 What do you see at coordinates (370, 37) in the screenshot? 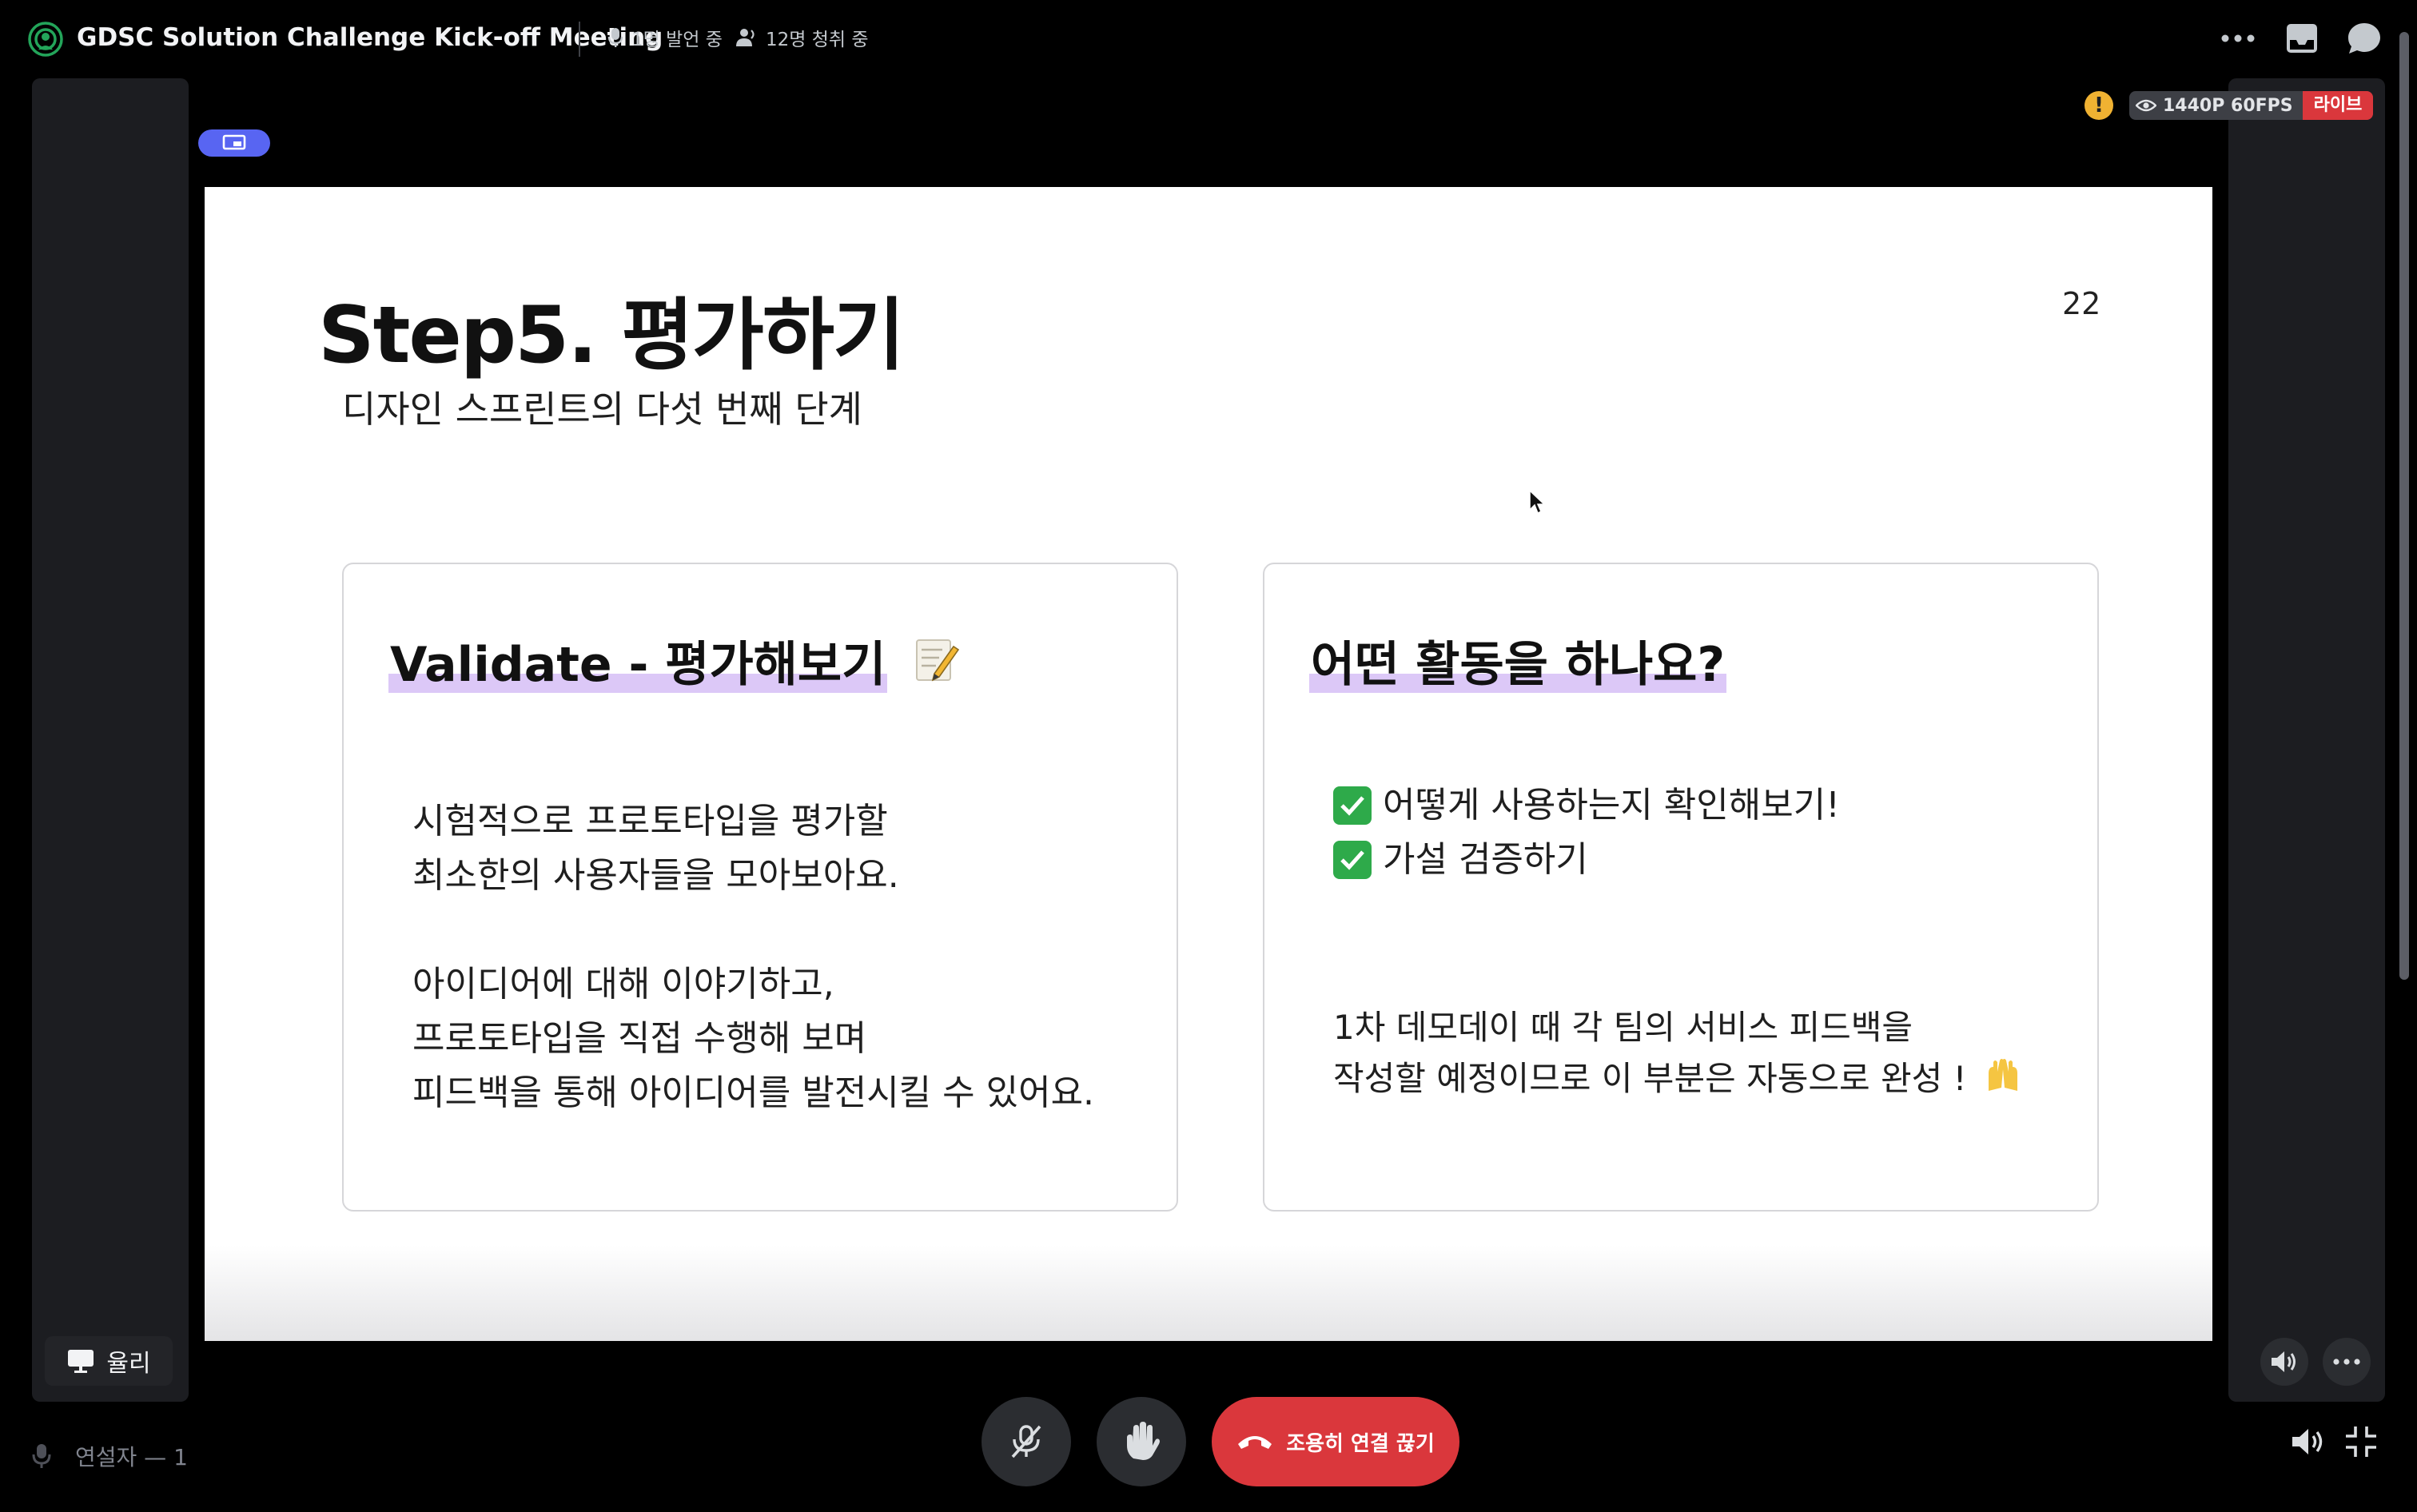
I see `channel-title: GDSC Solution Challenge Kick-off Meeting` at bounding box center [370, 37].